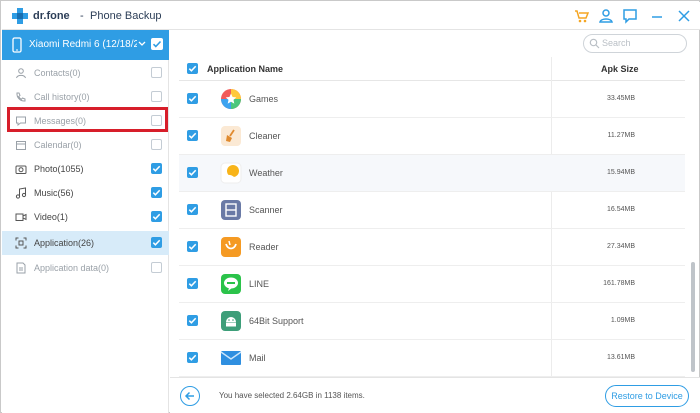 Image resolution: width=700 pixels, height=413 pixels. I want to click on highlight-box, so click(87, 119).